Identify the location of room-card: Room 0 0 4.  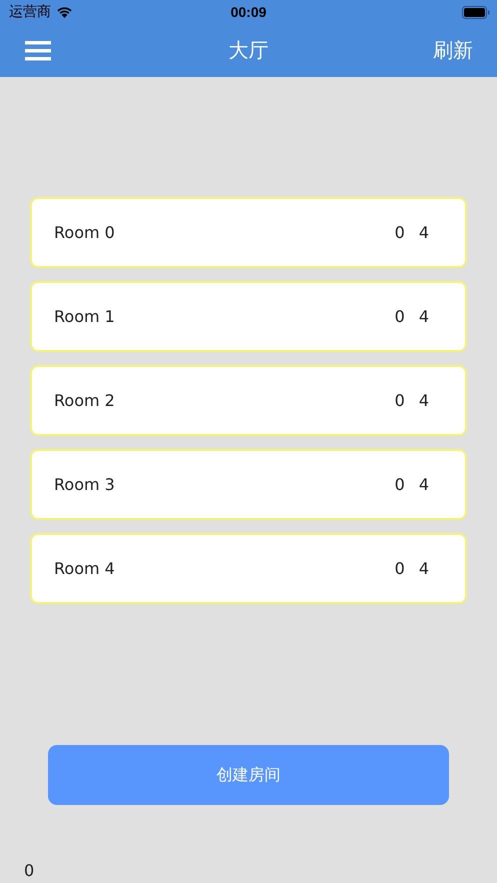
(248, 232).